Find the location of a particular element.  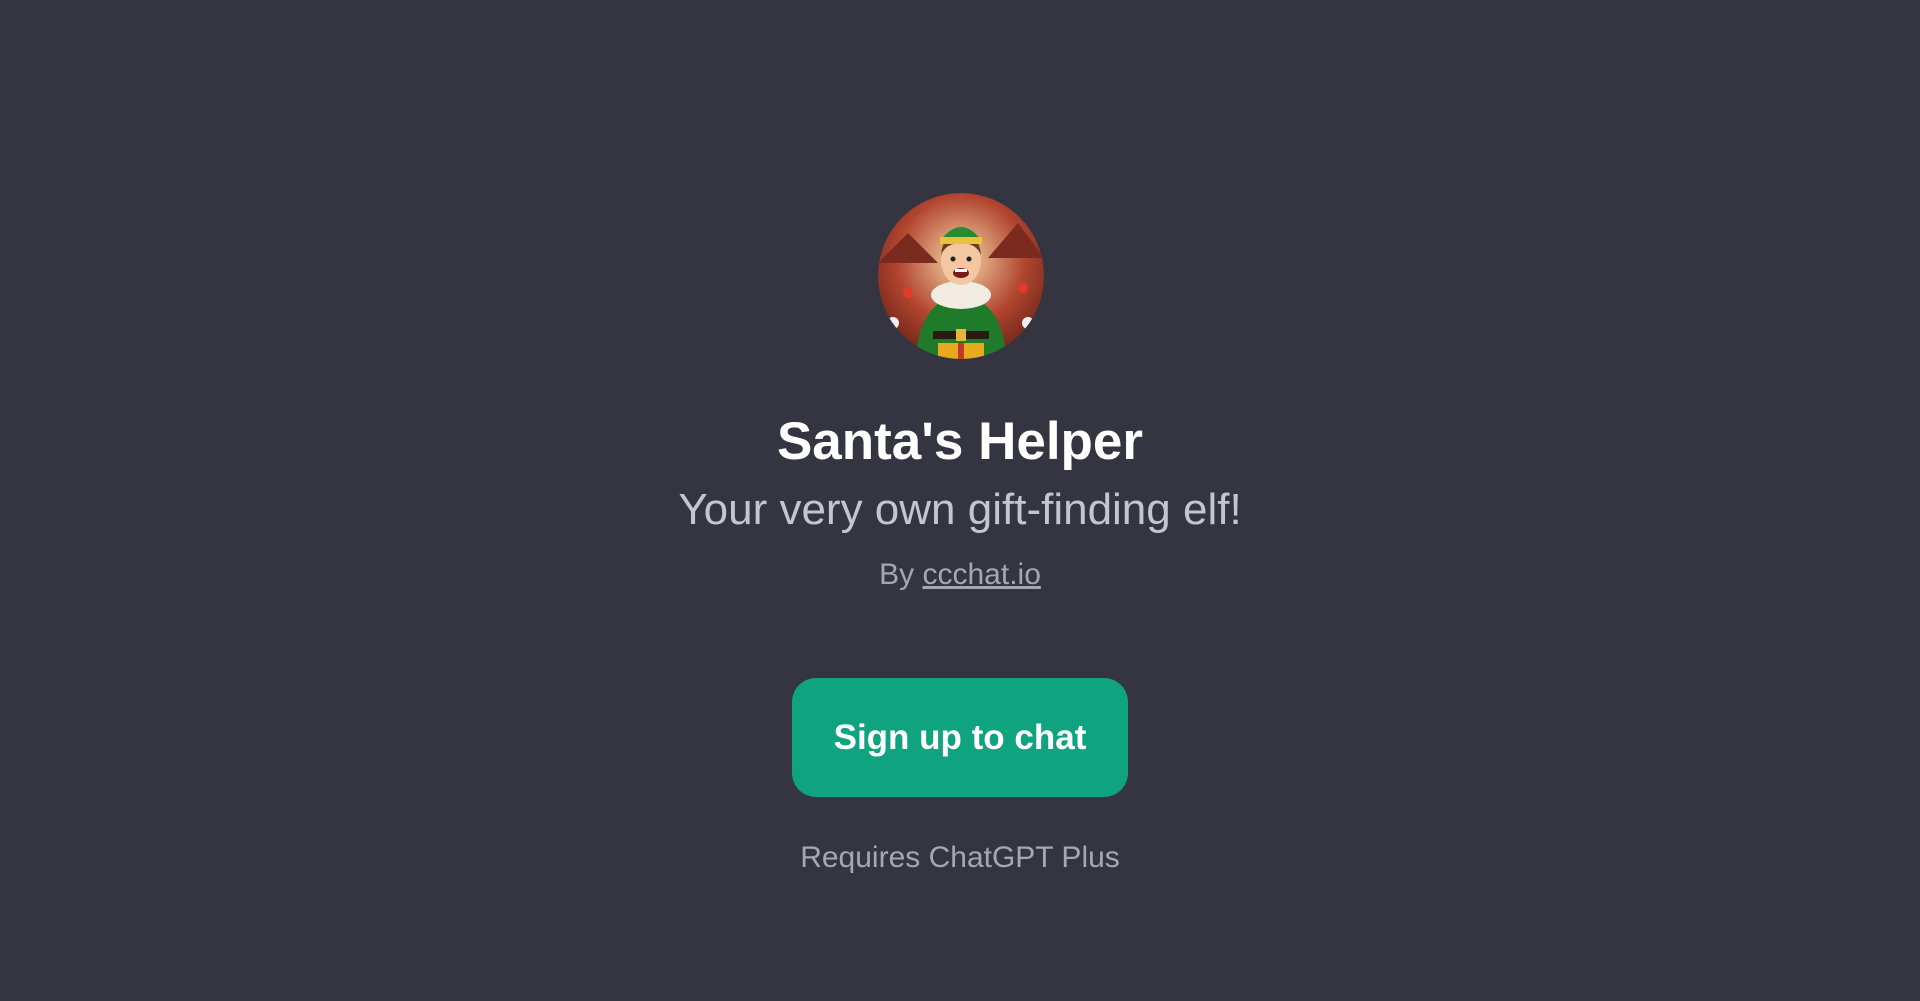

requirement-note: Requires ChatGPT Plus is located at coordinates (960, 857).